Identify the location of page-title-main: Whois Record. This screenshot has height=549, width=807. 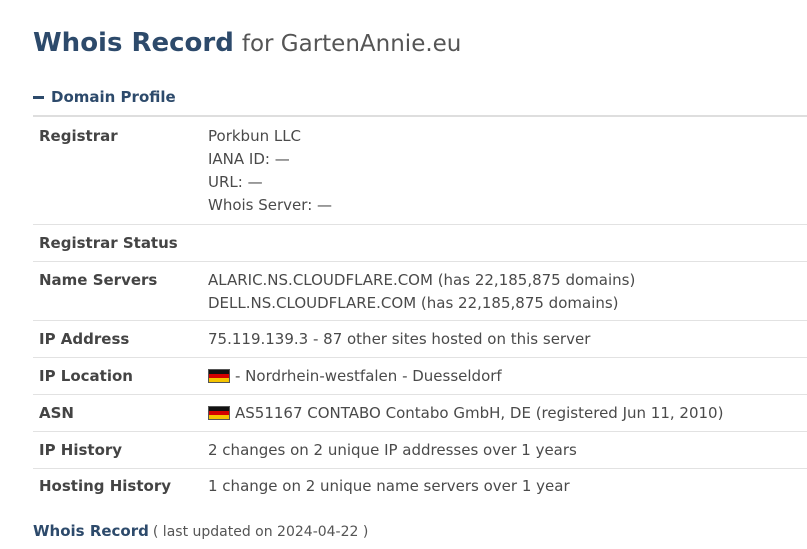
(133, 43).